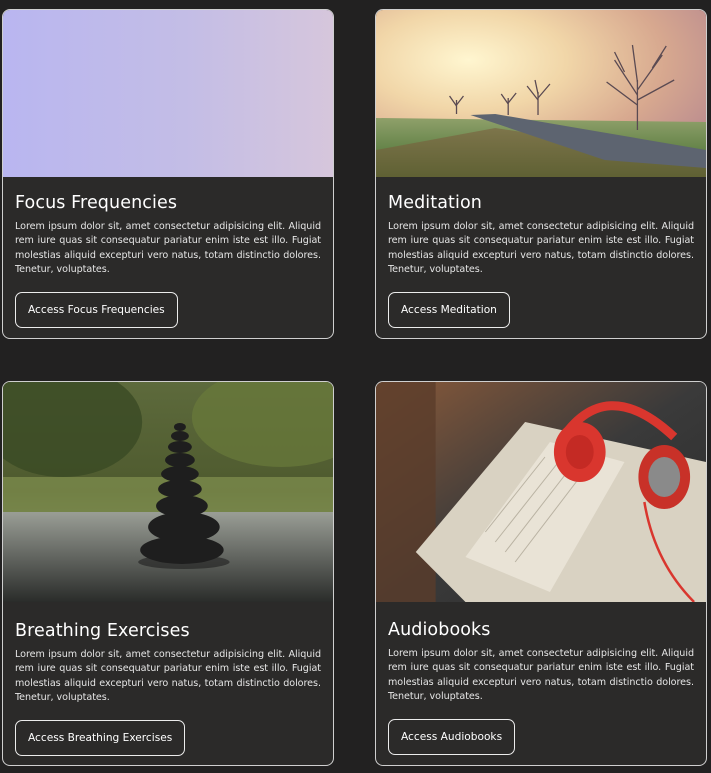 Image resolution: width=711 pixels, height=773 pixels. What do you see at coordinates (100, 737) in the screenshot?
I see `access-breathing-exercises-button: Access Breathing Exercises` at bounding box center [100, 737].